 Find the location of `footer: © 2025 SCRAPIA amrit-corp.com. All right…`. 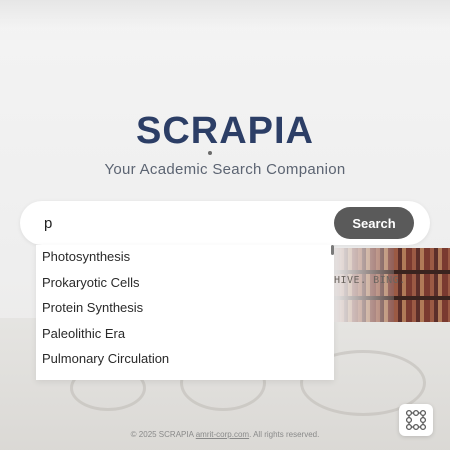

footer: © 2025 SCRAPIA amrit-corp.com. All right… is located at coordinates (225, 434).